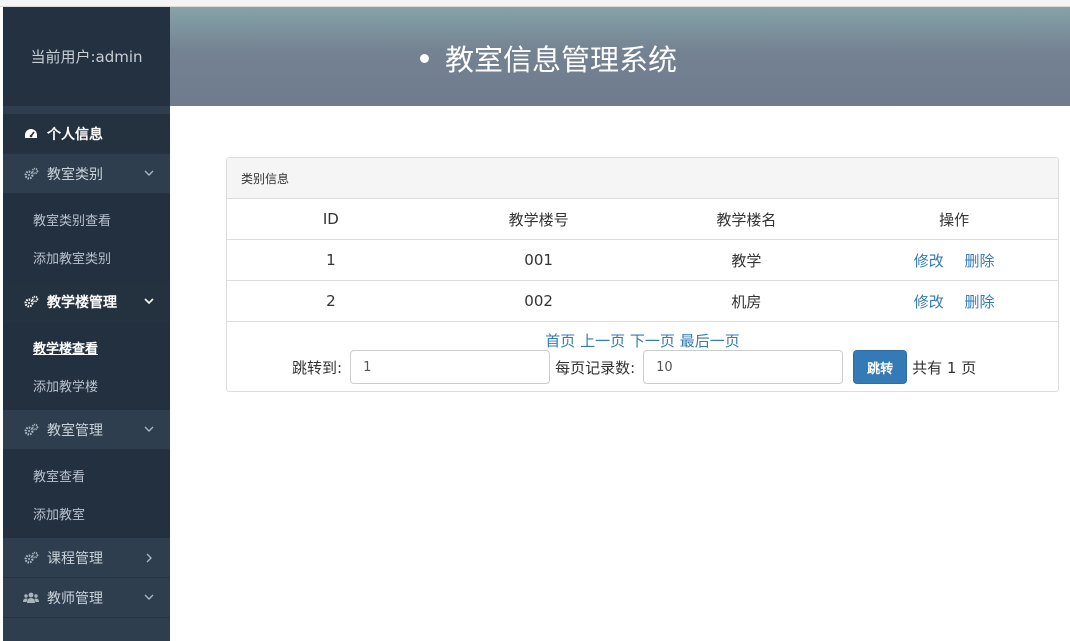  I want to click on sidebar-item-course-management: 课程管理, so click(86, 558).